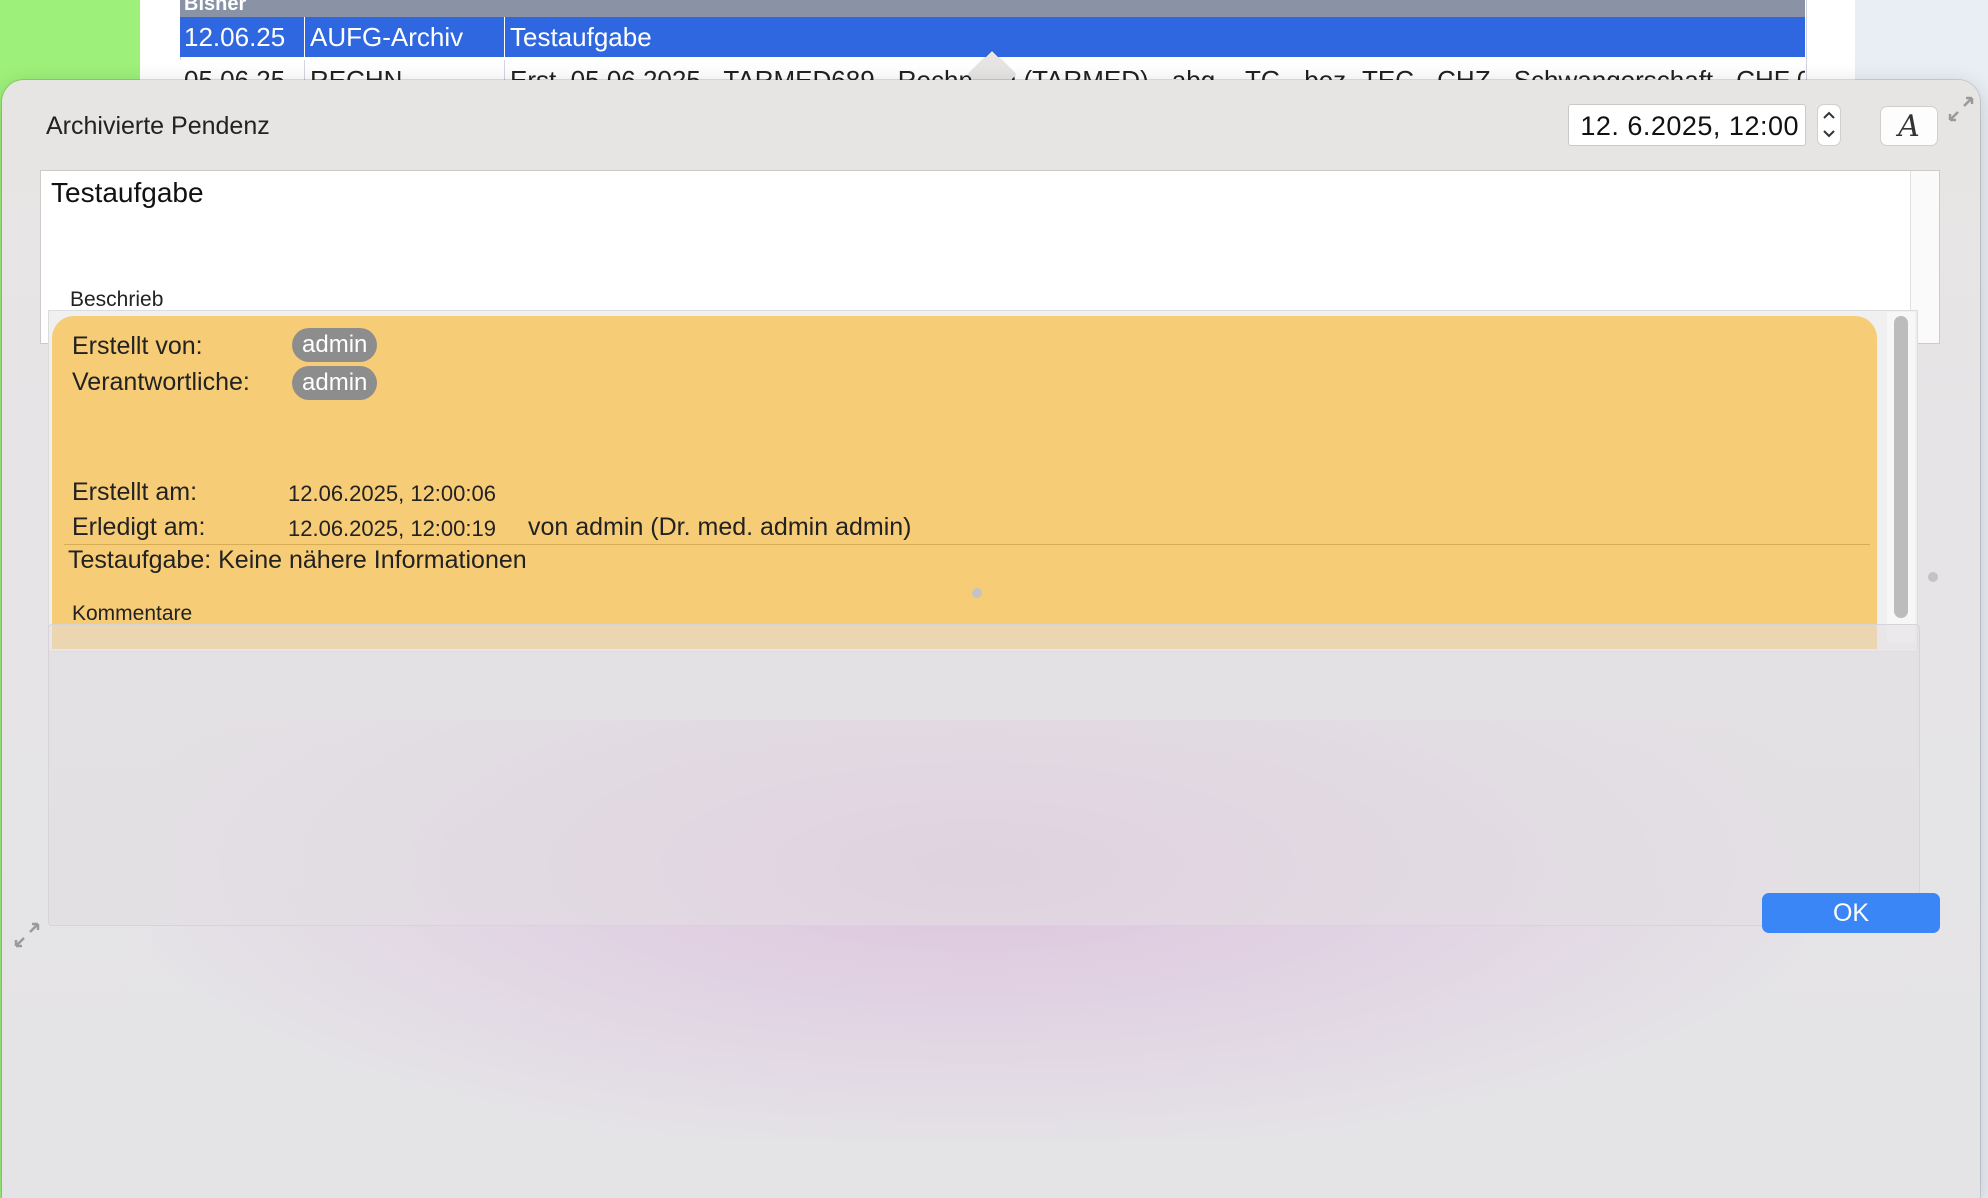  What do you see at coordinates (335, 345) in the screenshot?
I see `created-by-pill: admin` at bounding box center [335, 345].